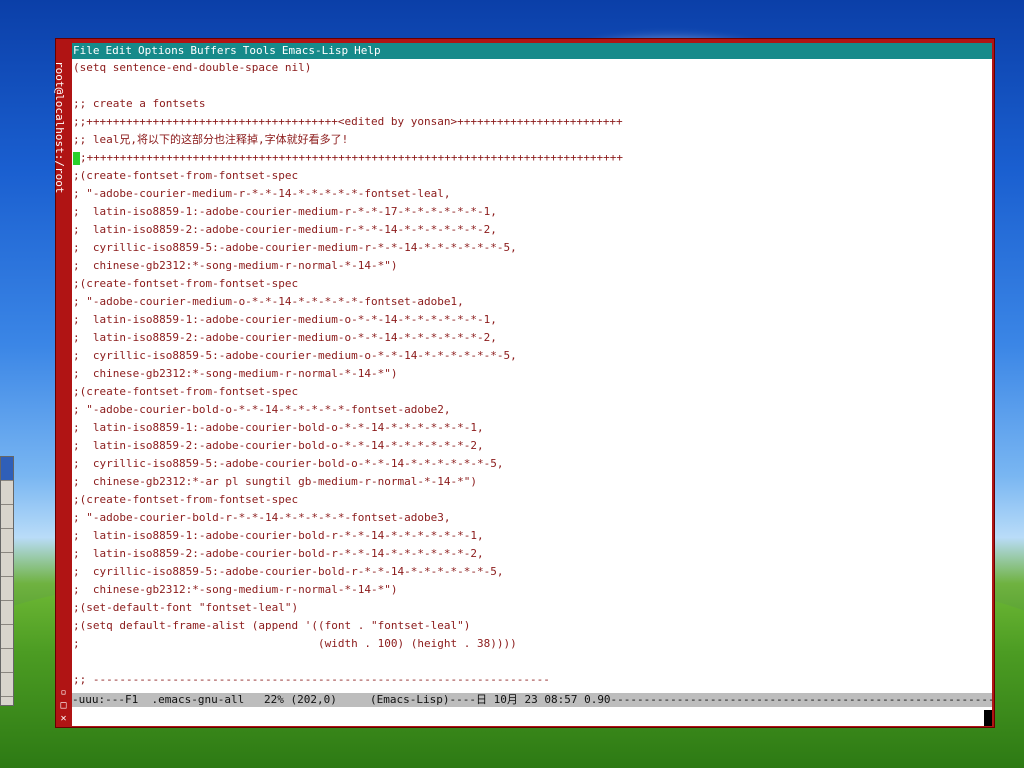 This screenshot has width=1024, height=768. What do you see at coordinates (532, 644) in the screenshot?
I see `code-line: ; (width . 100) (height . 38))))` at bounding box center [532, 644].